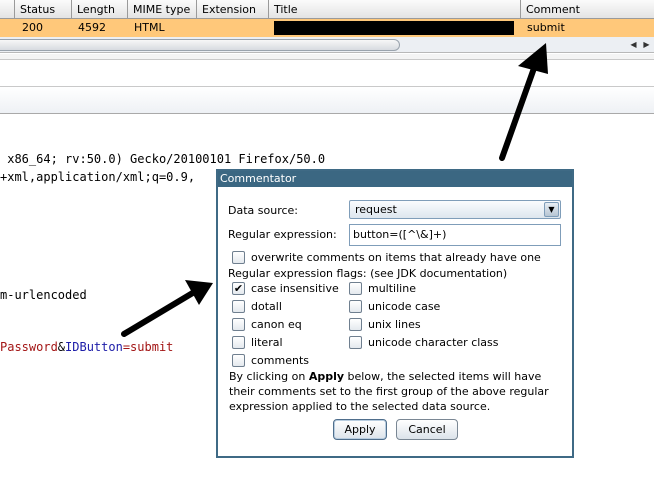 The height and width of the screenshot is (484, 654). I want to click on column-header-spacer, so click(7, 9).